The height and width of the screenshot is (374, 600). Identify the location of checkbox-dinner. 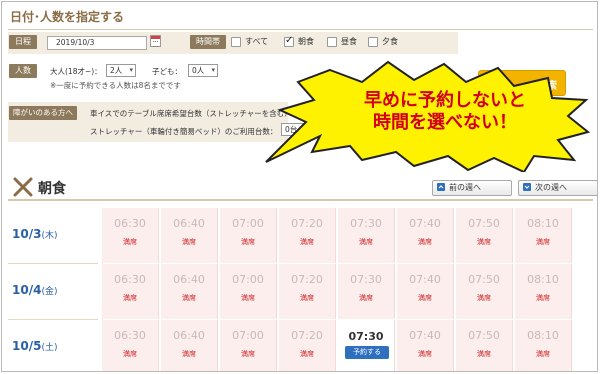
(373, 42).